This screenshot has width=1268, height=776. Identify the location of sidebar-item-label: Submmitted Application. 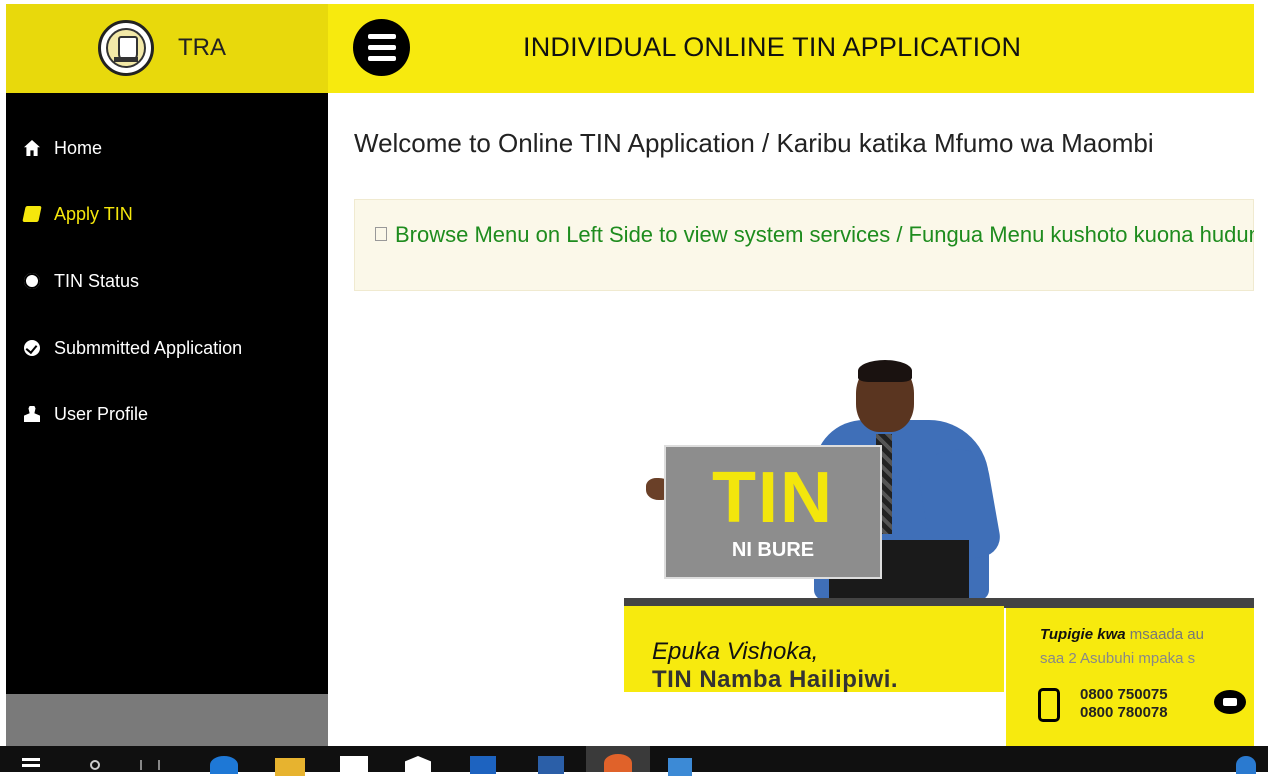
(148, 347).